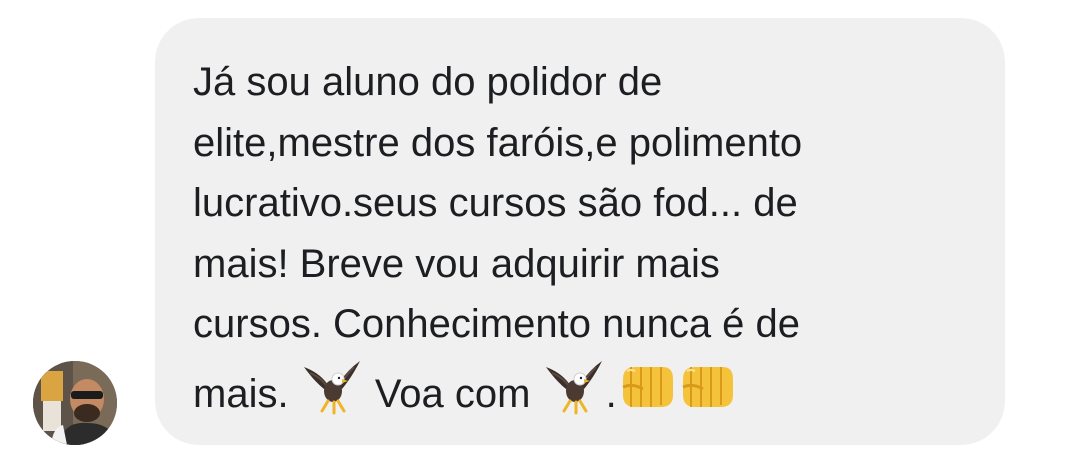  What do you see at coordinates (611, 393) in the screenshot?
I see `message-text-segment: .` at bounding box center [611, 393].